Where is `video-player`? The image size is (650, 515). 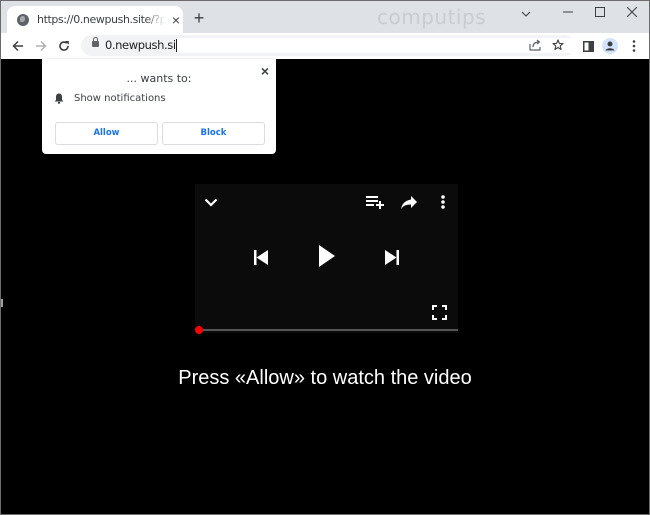
video-player is located at coordinates (326, 259).